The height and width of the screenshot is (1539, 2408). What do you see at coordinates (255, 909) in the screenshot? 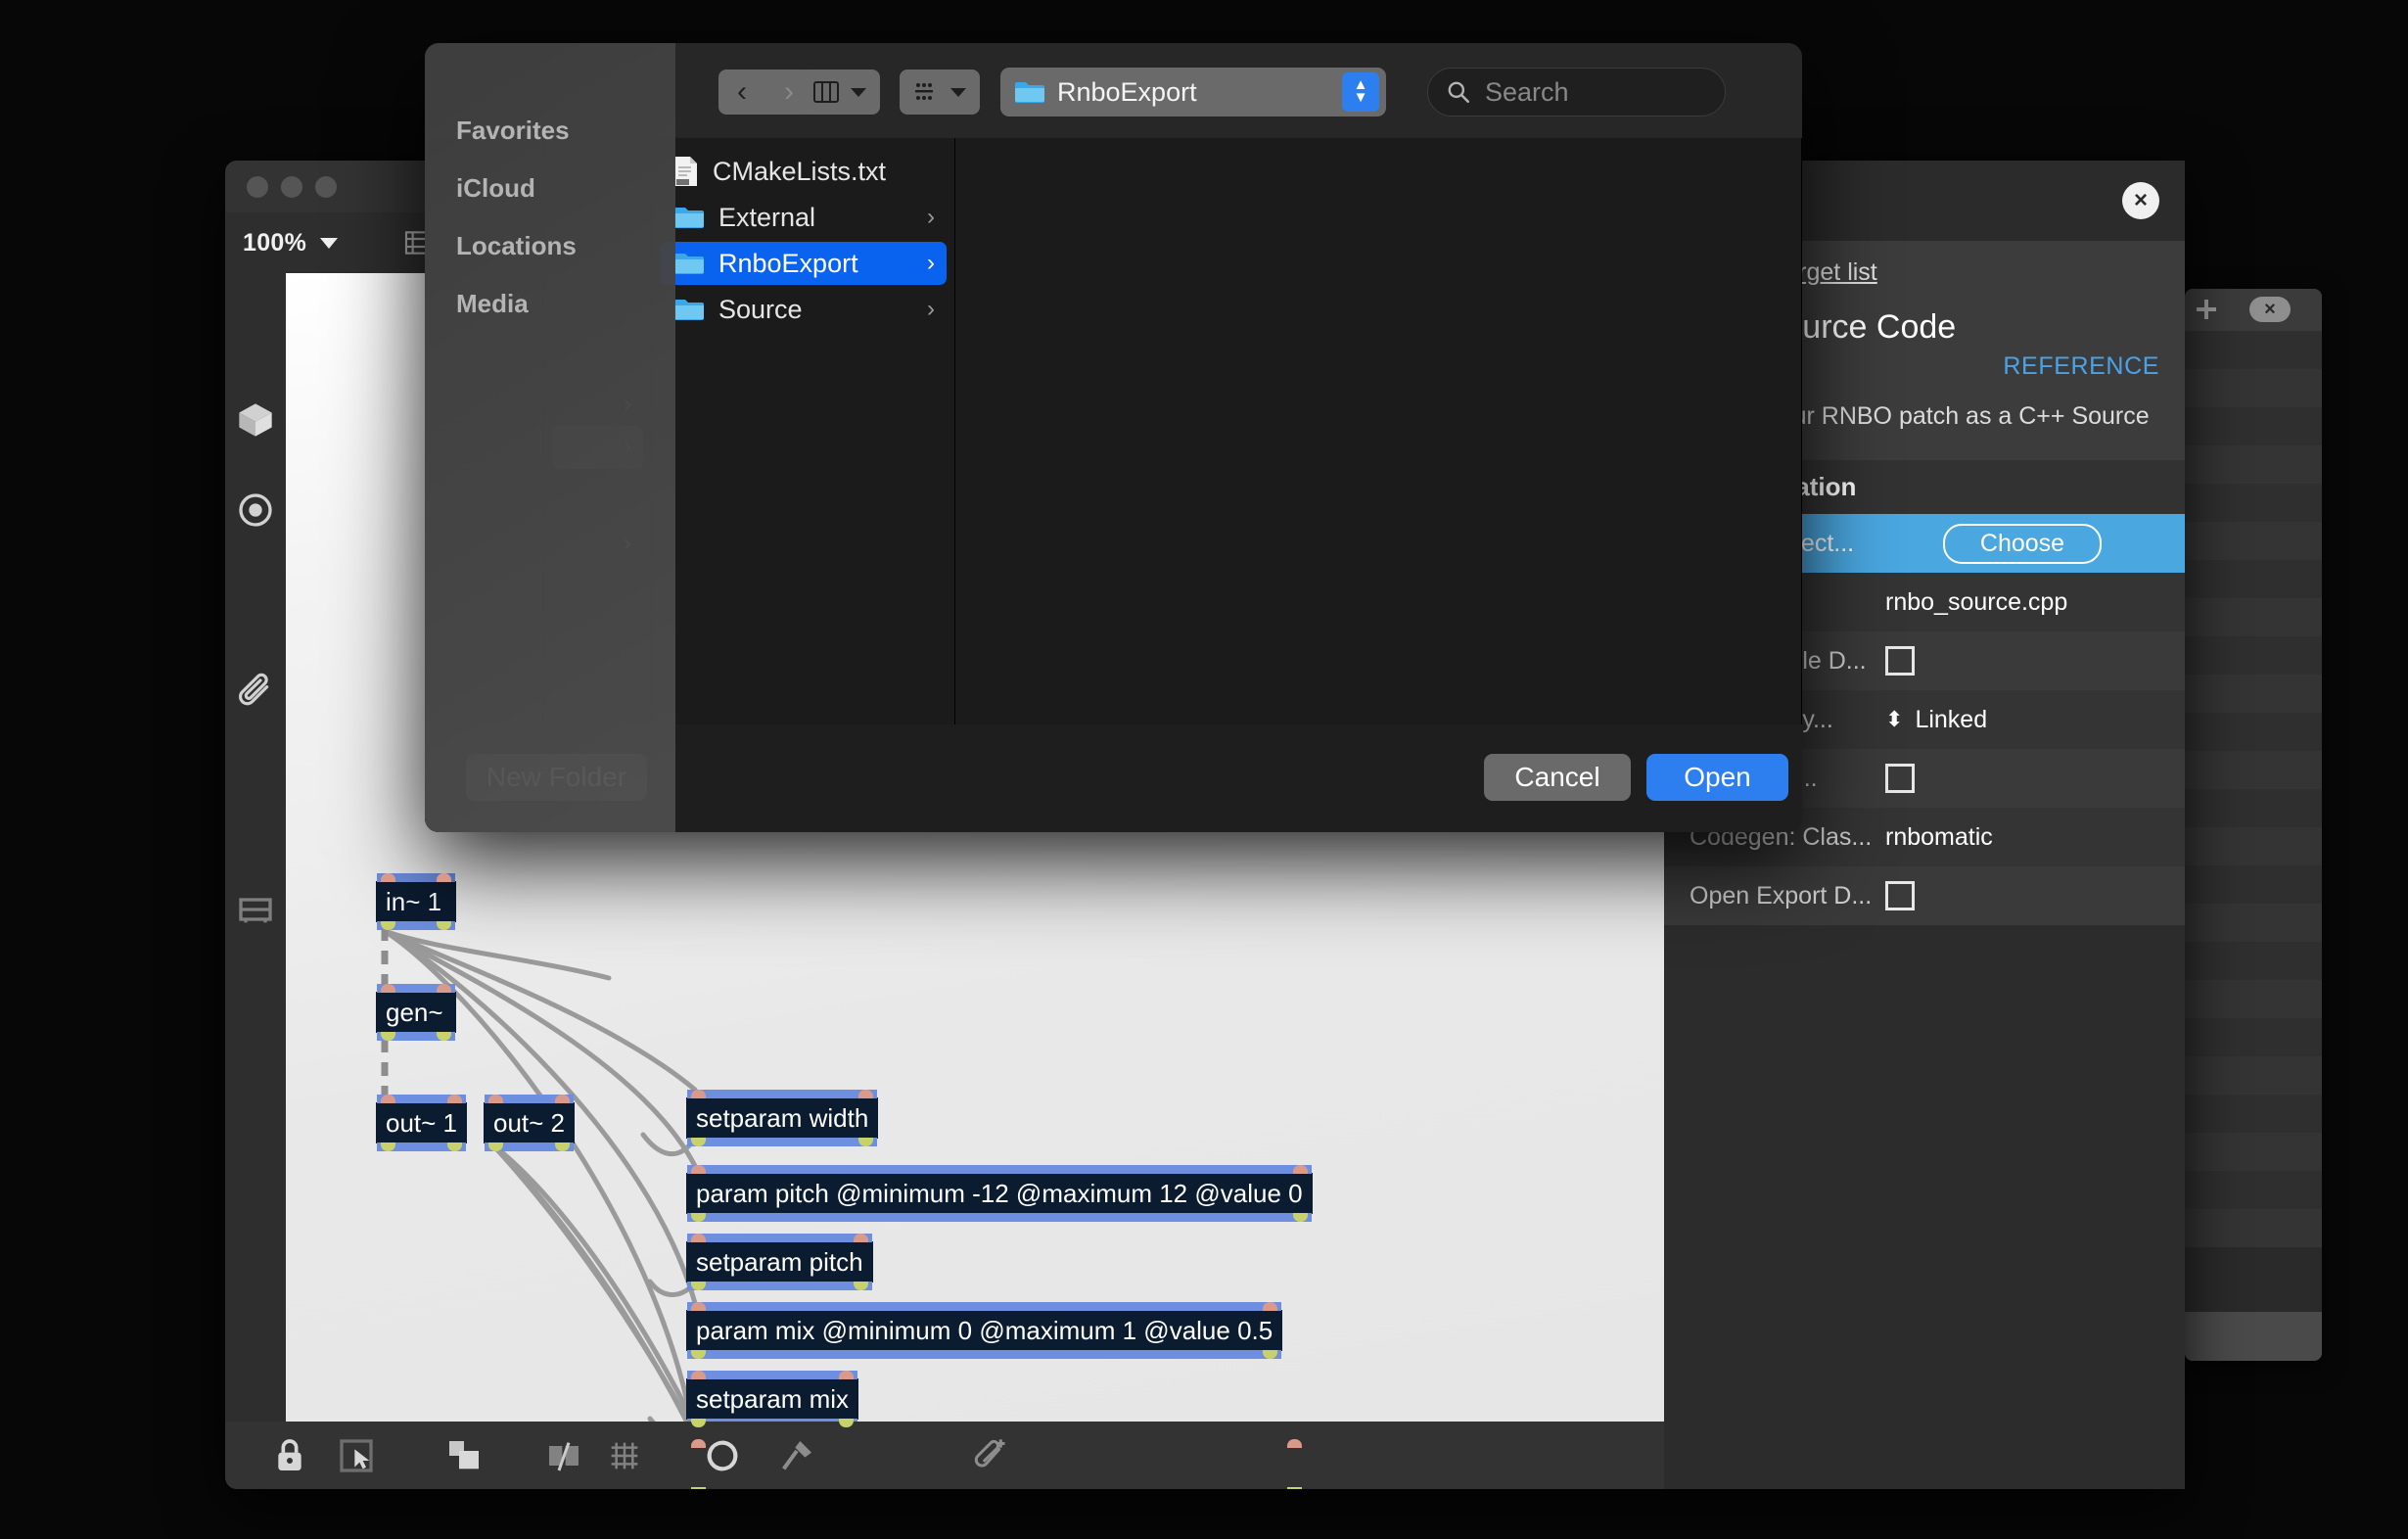
I see `console-icon` at bounding box center [255, 909].